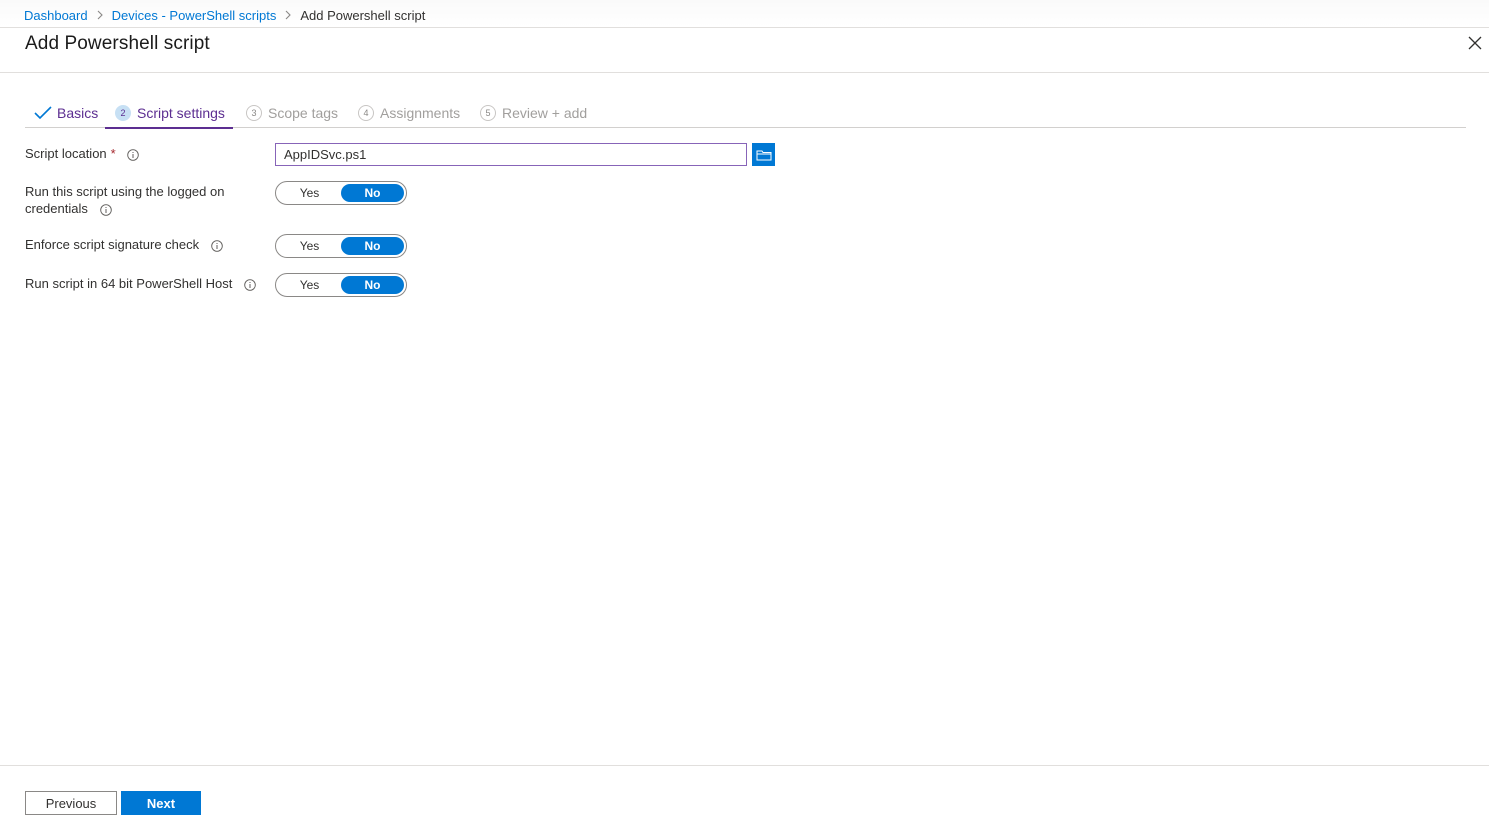  Describe the element at coordinates (763, 154) in the screenshot. I see `folder-icon` at that location.